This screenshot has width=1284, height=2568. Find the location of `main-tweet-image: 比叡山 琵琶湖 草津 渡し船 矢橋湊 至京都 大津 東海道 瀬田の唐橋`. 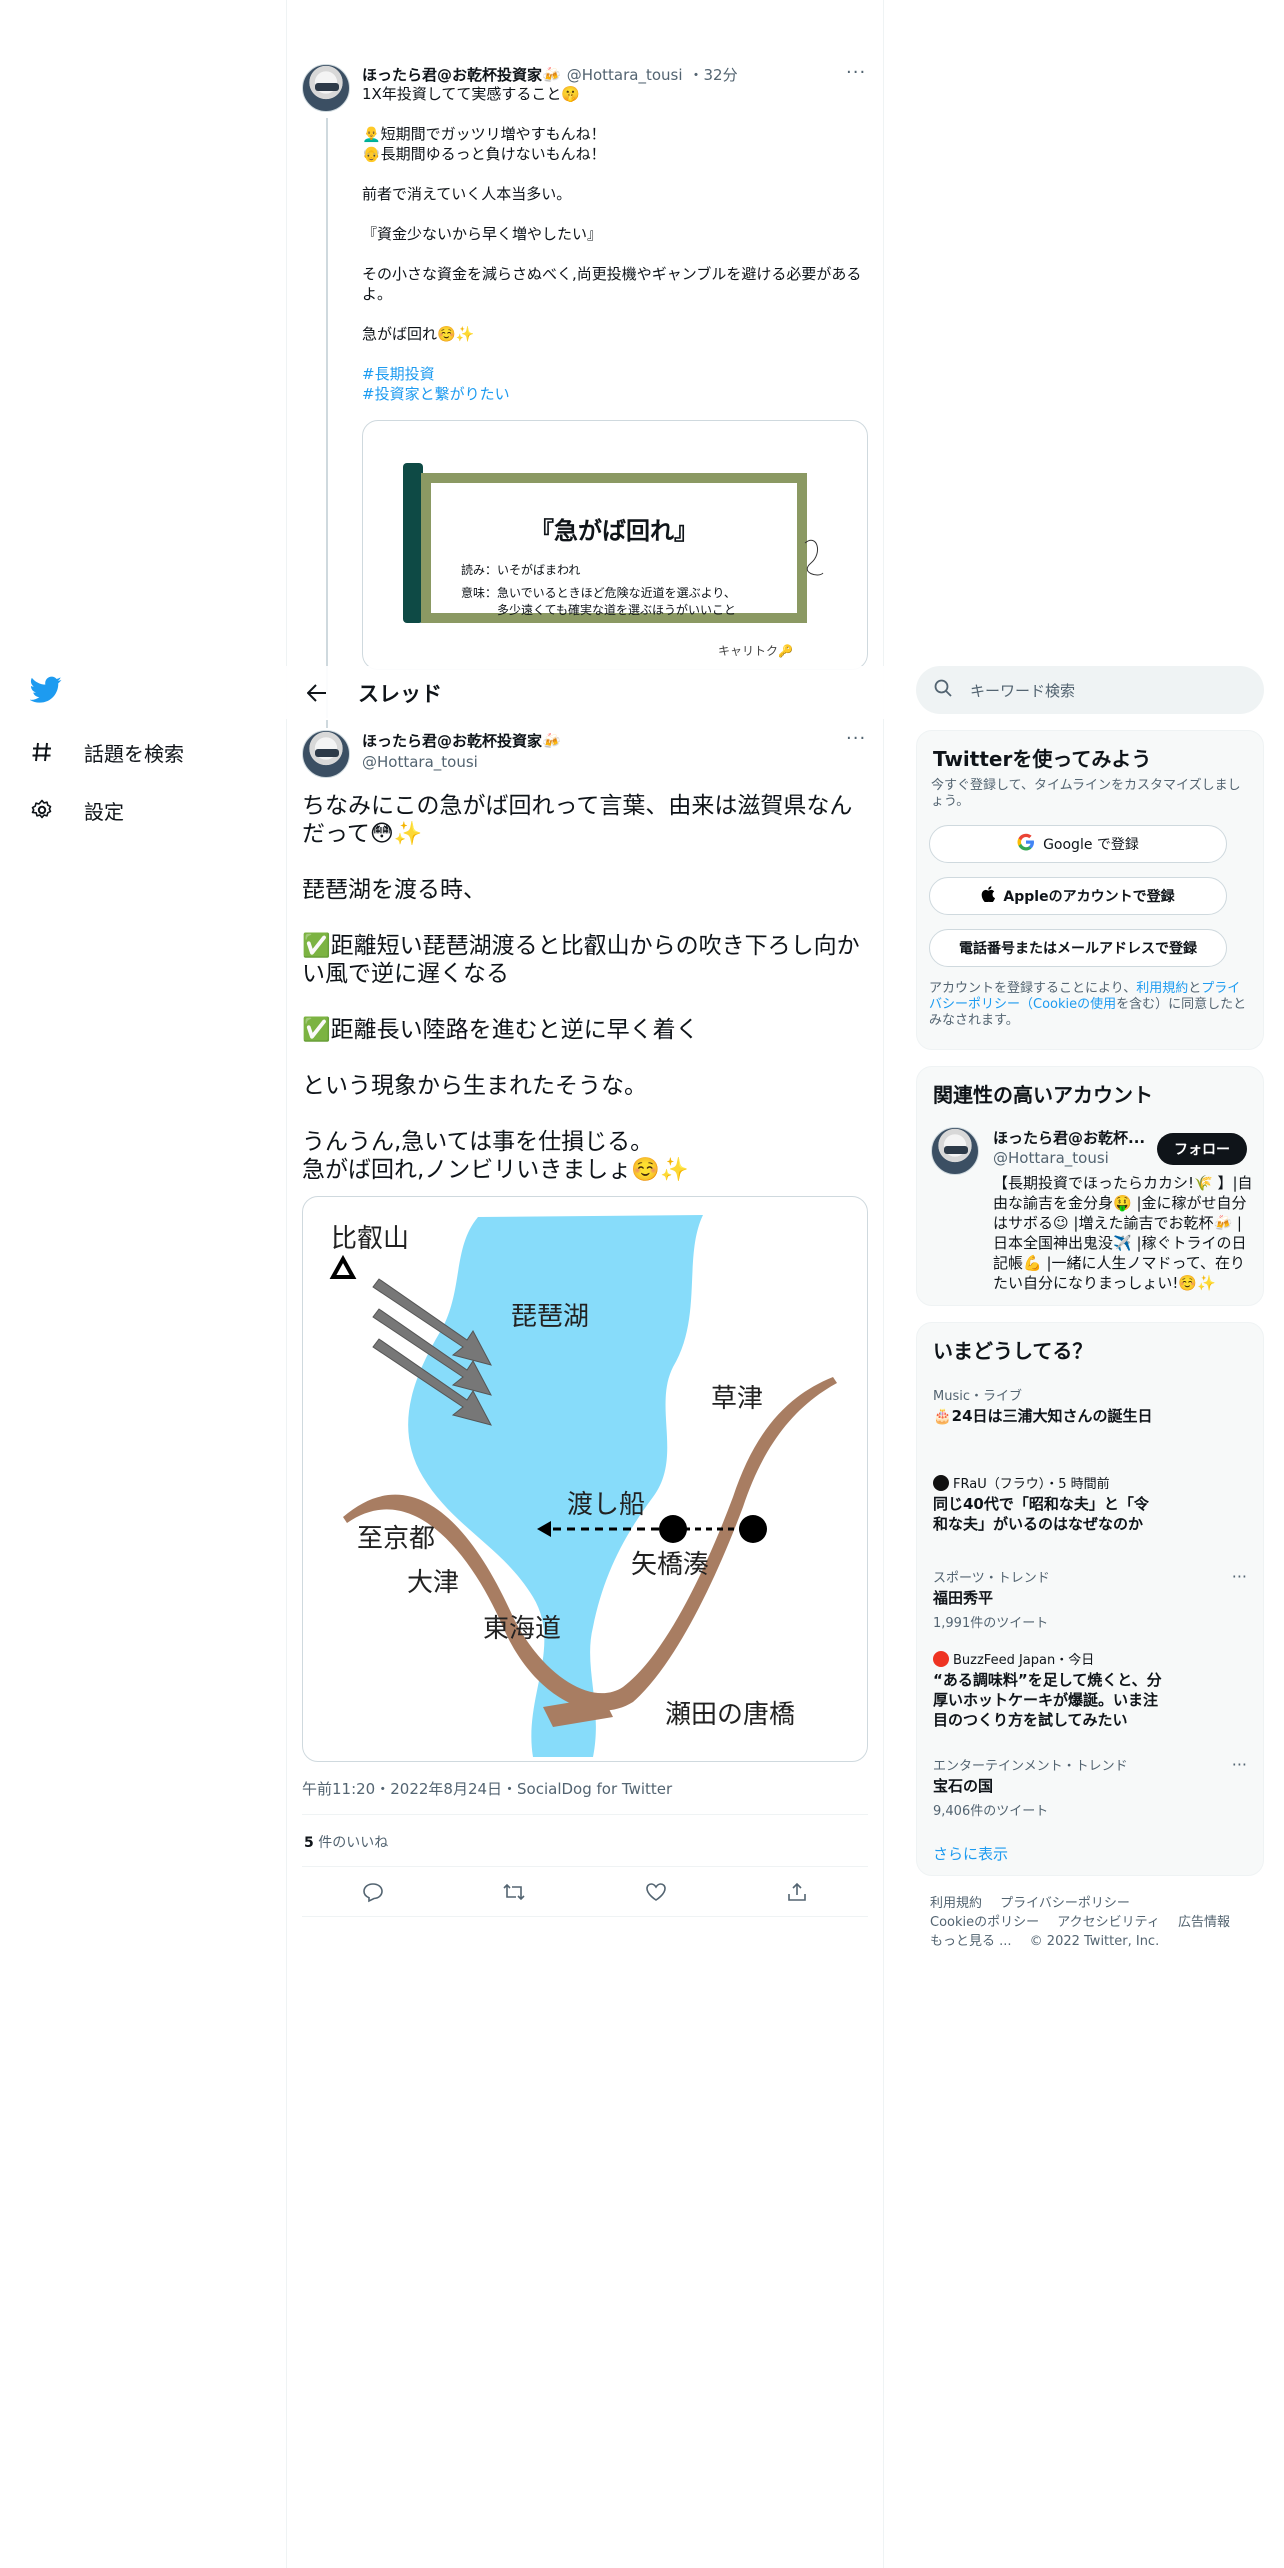

main-tweet-image: 比叡山 琵琶湖 草津 渡し船 矢橋湊 至京都 大津 東海道 瀬田の唐橋 is located at coordinates (585, 1479).